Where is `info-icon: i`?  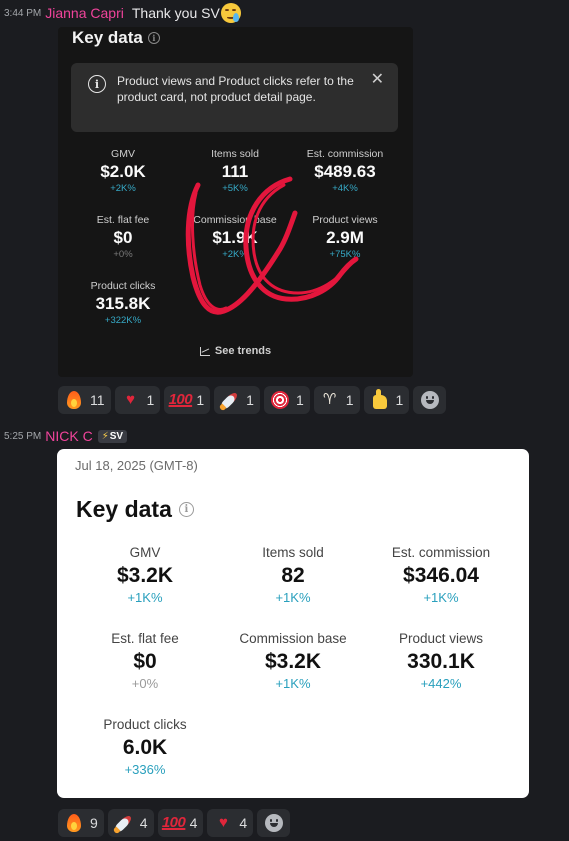 info-icon: i is located at coordinates (186, 509).